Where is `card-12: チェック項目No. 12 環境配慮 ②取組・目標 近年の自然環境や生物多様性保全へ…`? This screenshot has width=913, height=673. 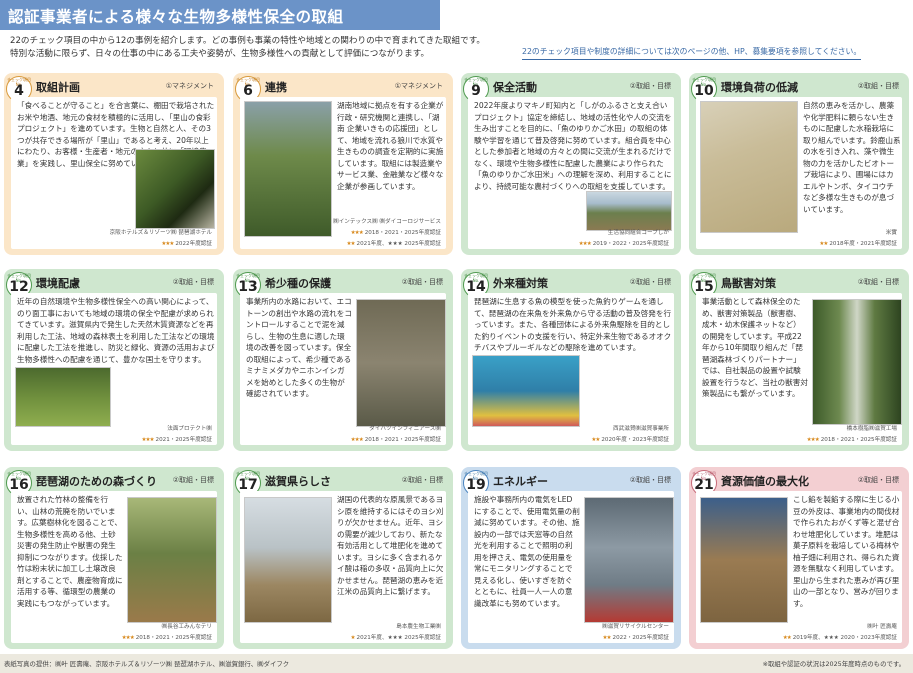
card-12: チェック項目No. 12 環境配慮 ②取組・目標 近年の自然環境や生物多様性保全へ… is located at coordinates (114, 360).